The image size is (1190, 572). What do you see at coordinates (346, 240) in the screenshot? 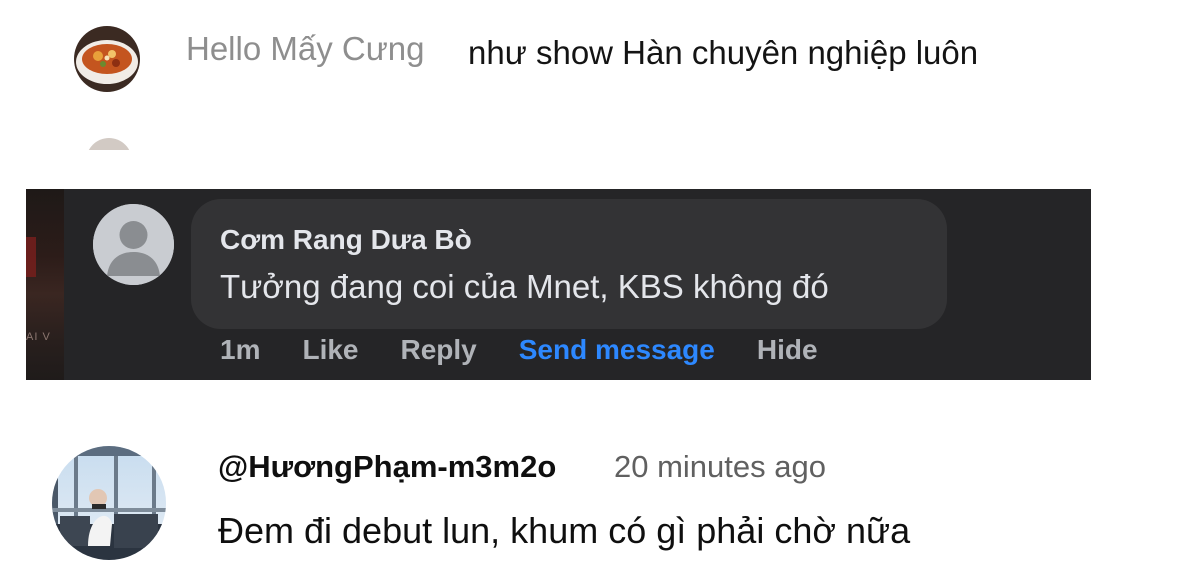
I see `comment-author: Cơm Rang Dưa Bò` at bounding box center [346, 240].